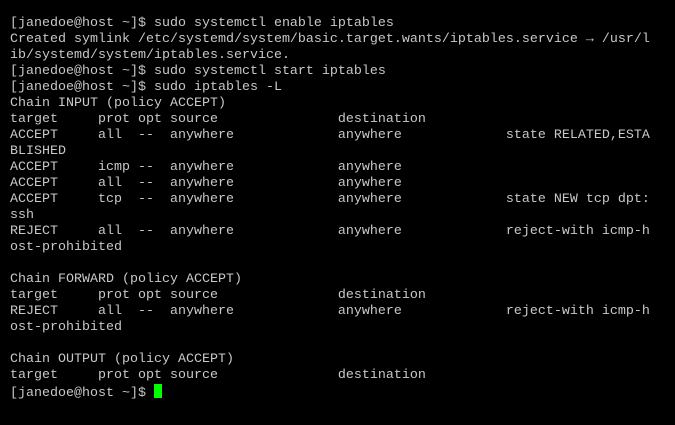 This screenshot has height=425, width=675. Describe the element at coordinates (206, 183) in the screenshot. I see `terminal-line: ACCEPT all -- anywhere anywhere` at that location.